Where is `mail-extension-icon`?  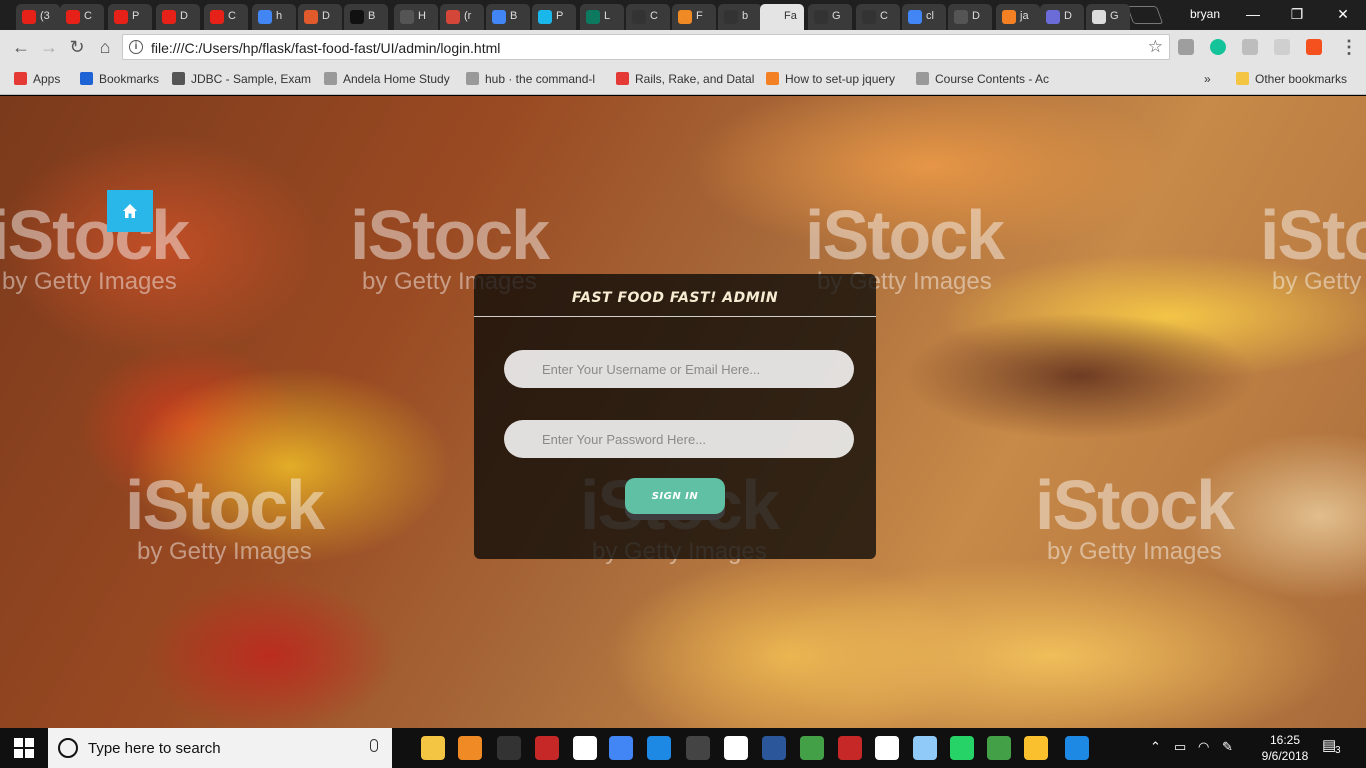 mail-extension-icon is located at coordinates (1186, 47).